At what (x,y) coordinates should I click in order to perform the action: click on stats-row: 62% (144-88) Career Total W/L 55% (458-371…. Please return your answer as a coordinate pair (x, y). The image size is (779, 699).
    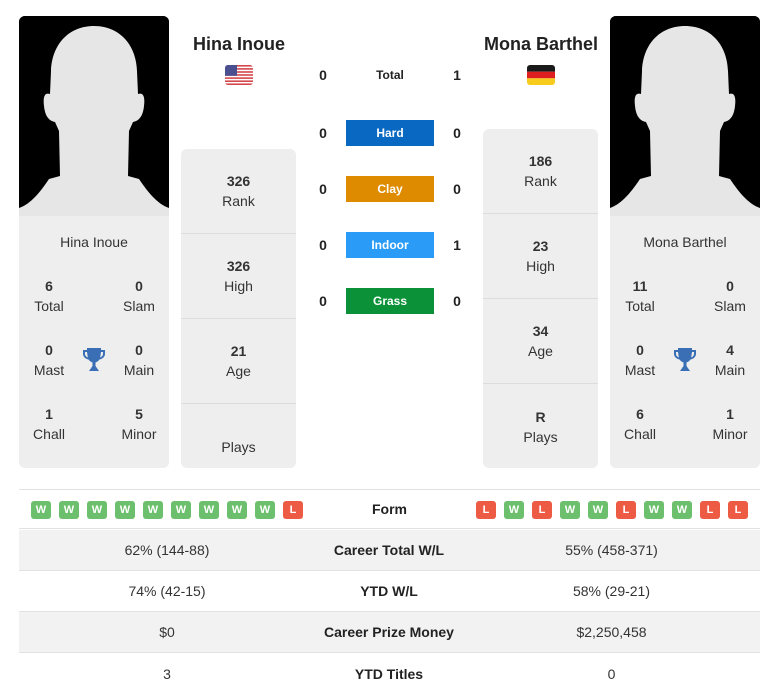
    Looking at the image, I should click on (389, 550).